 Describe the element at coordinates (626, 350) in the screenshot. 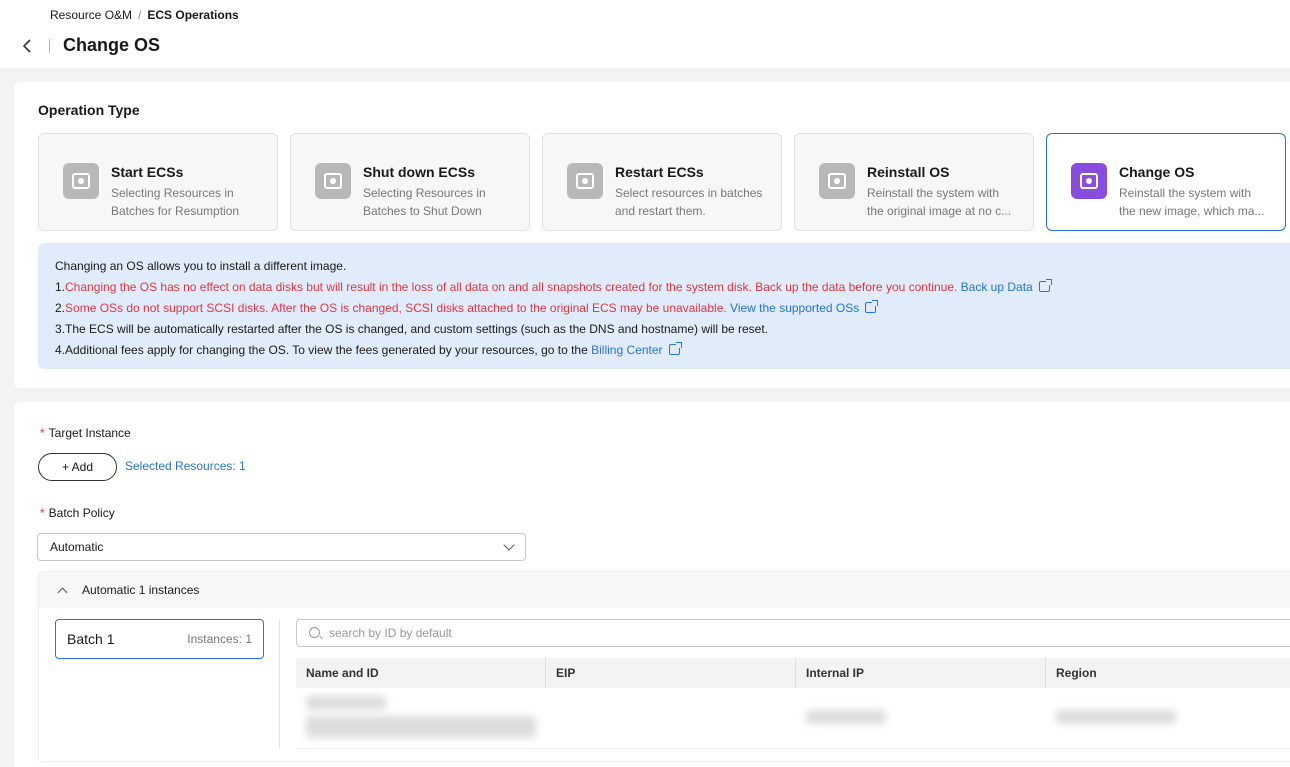

I see `billing-center-link: Billing Center` at that location.